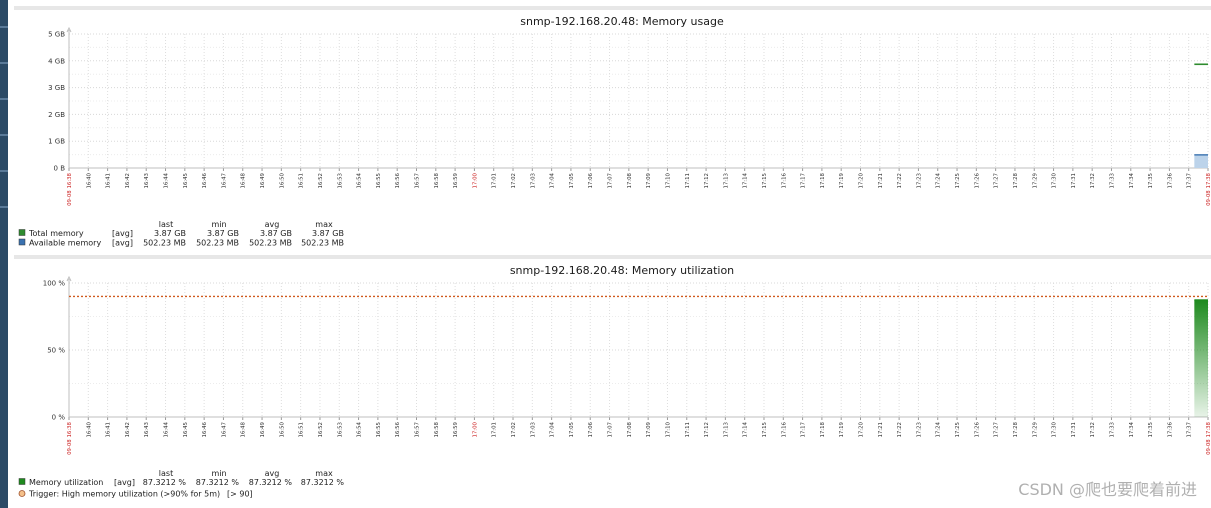 This screenshot has width=1211, height=508. I want to click on legend-header-last: last, so click(166, 224).